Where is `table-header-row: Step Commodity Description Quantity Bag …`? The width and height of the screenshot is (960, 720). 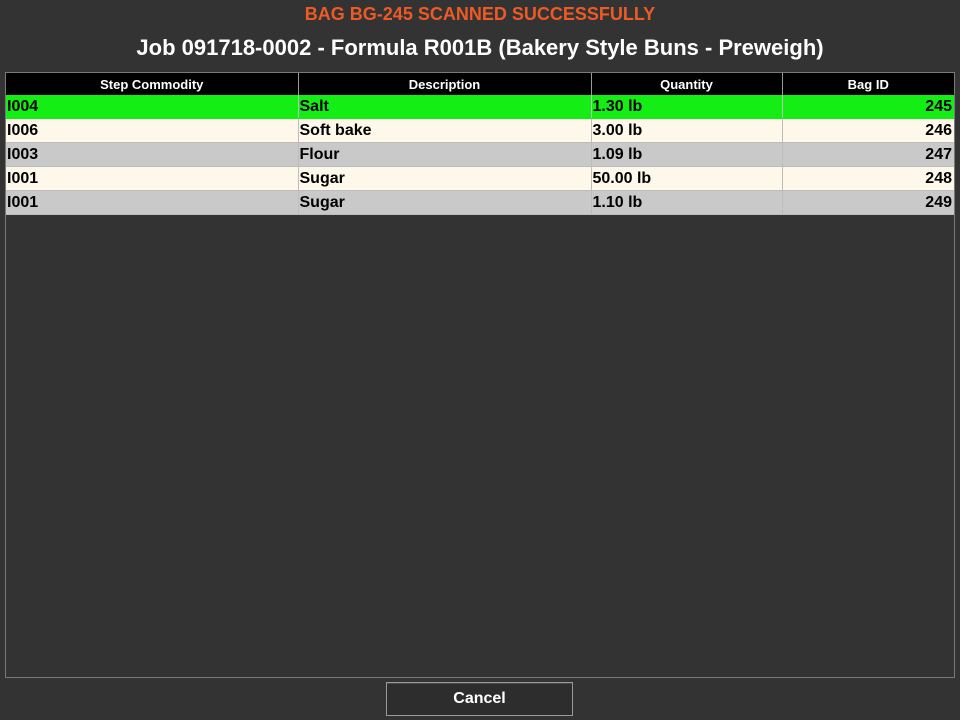
table-header-row: Step Commodity Description Quantity Bag … is located at coordinates (480, 84).